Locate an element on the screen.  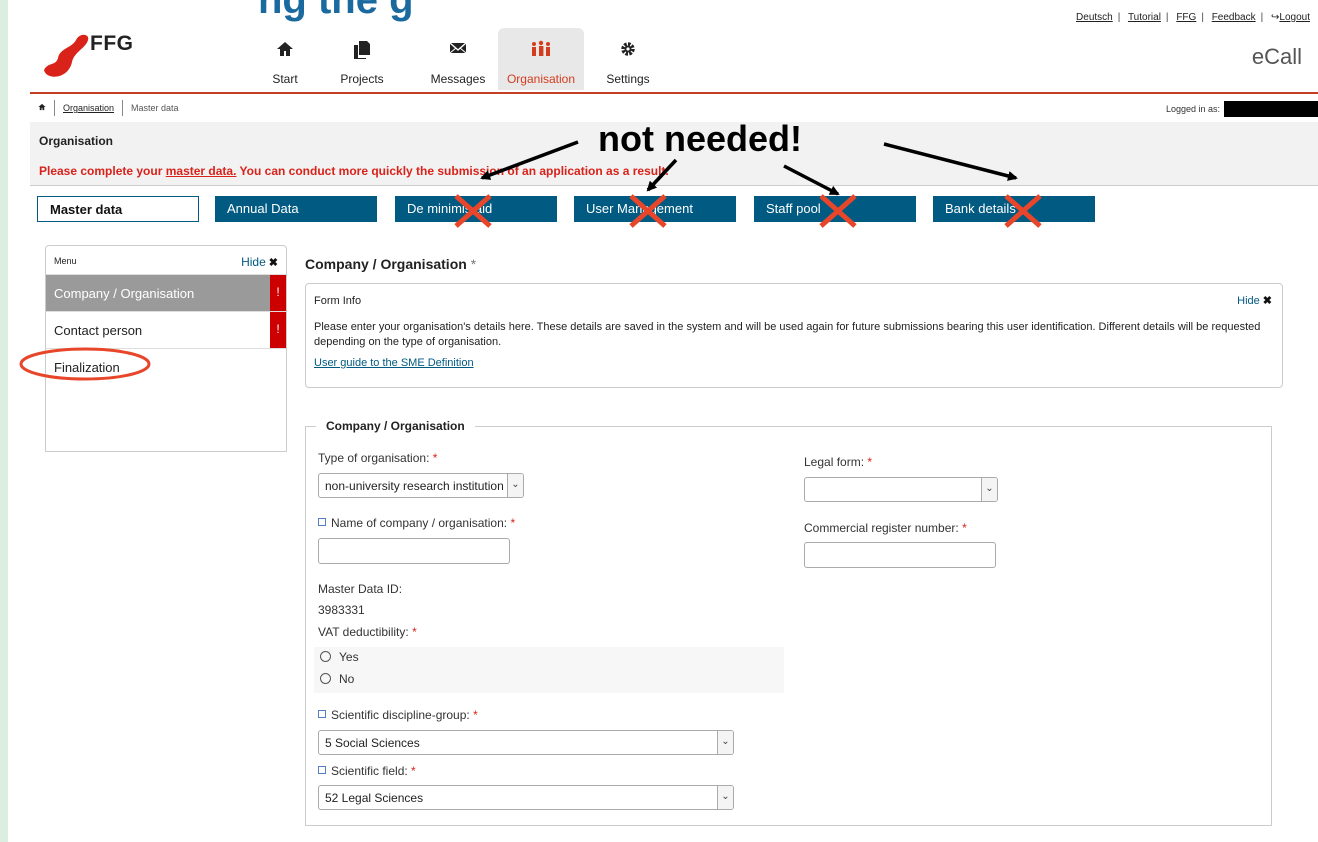
close-icon: ✖ is located at coordinates (1267, 301).